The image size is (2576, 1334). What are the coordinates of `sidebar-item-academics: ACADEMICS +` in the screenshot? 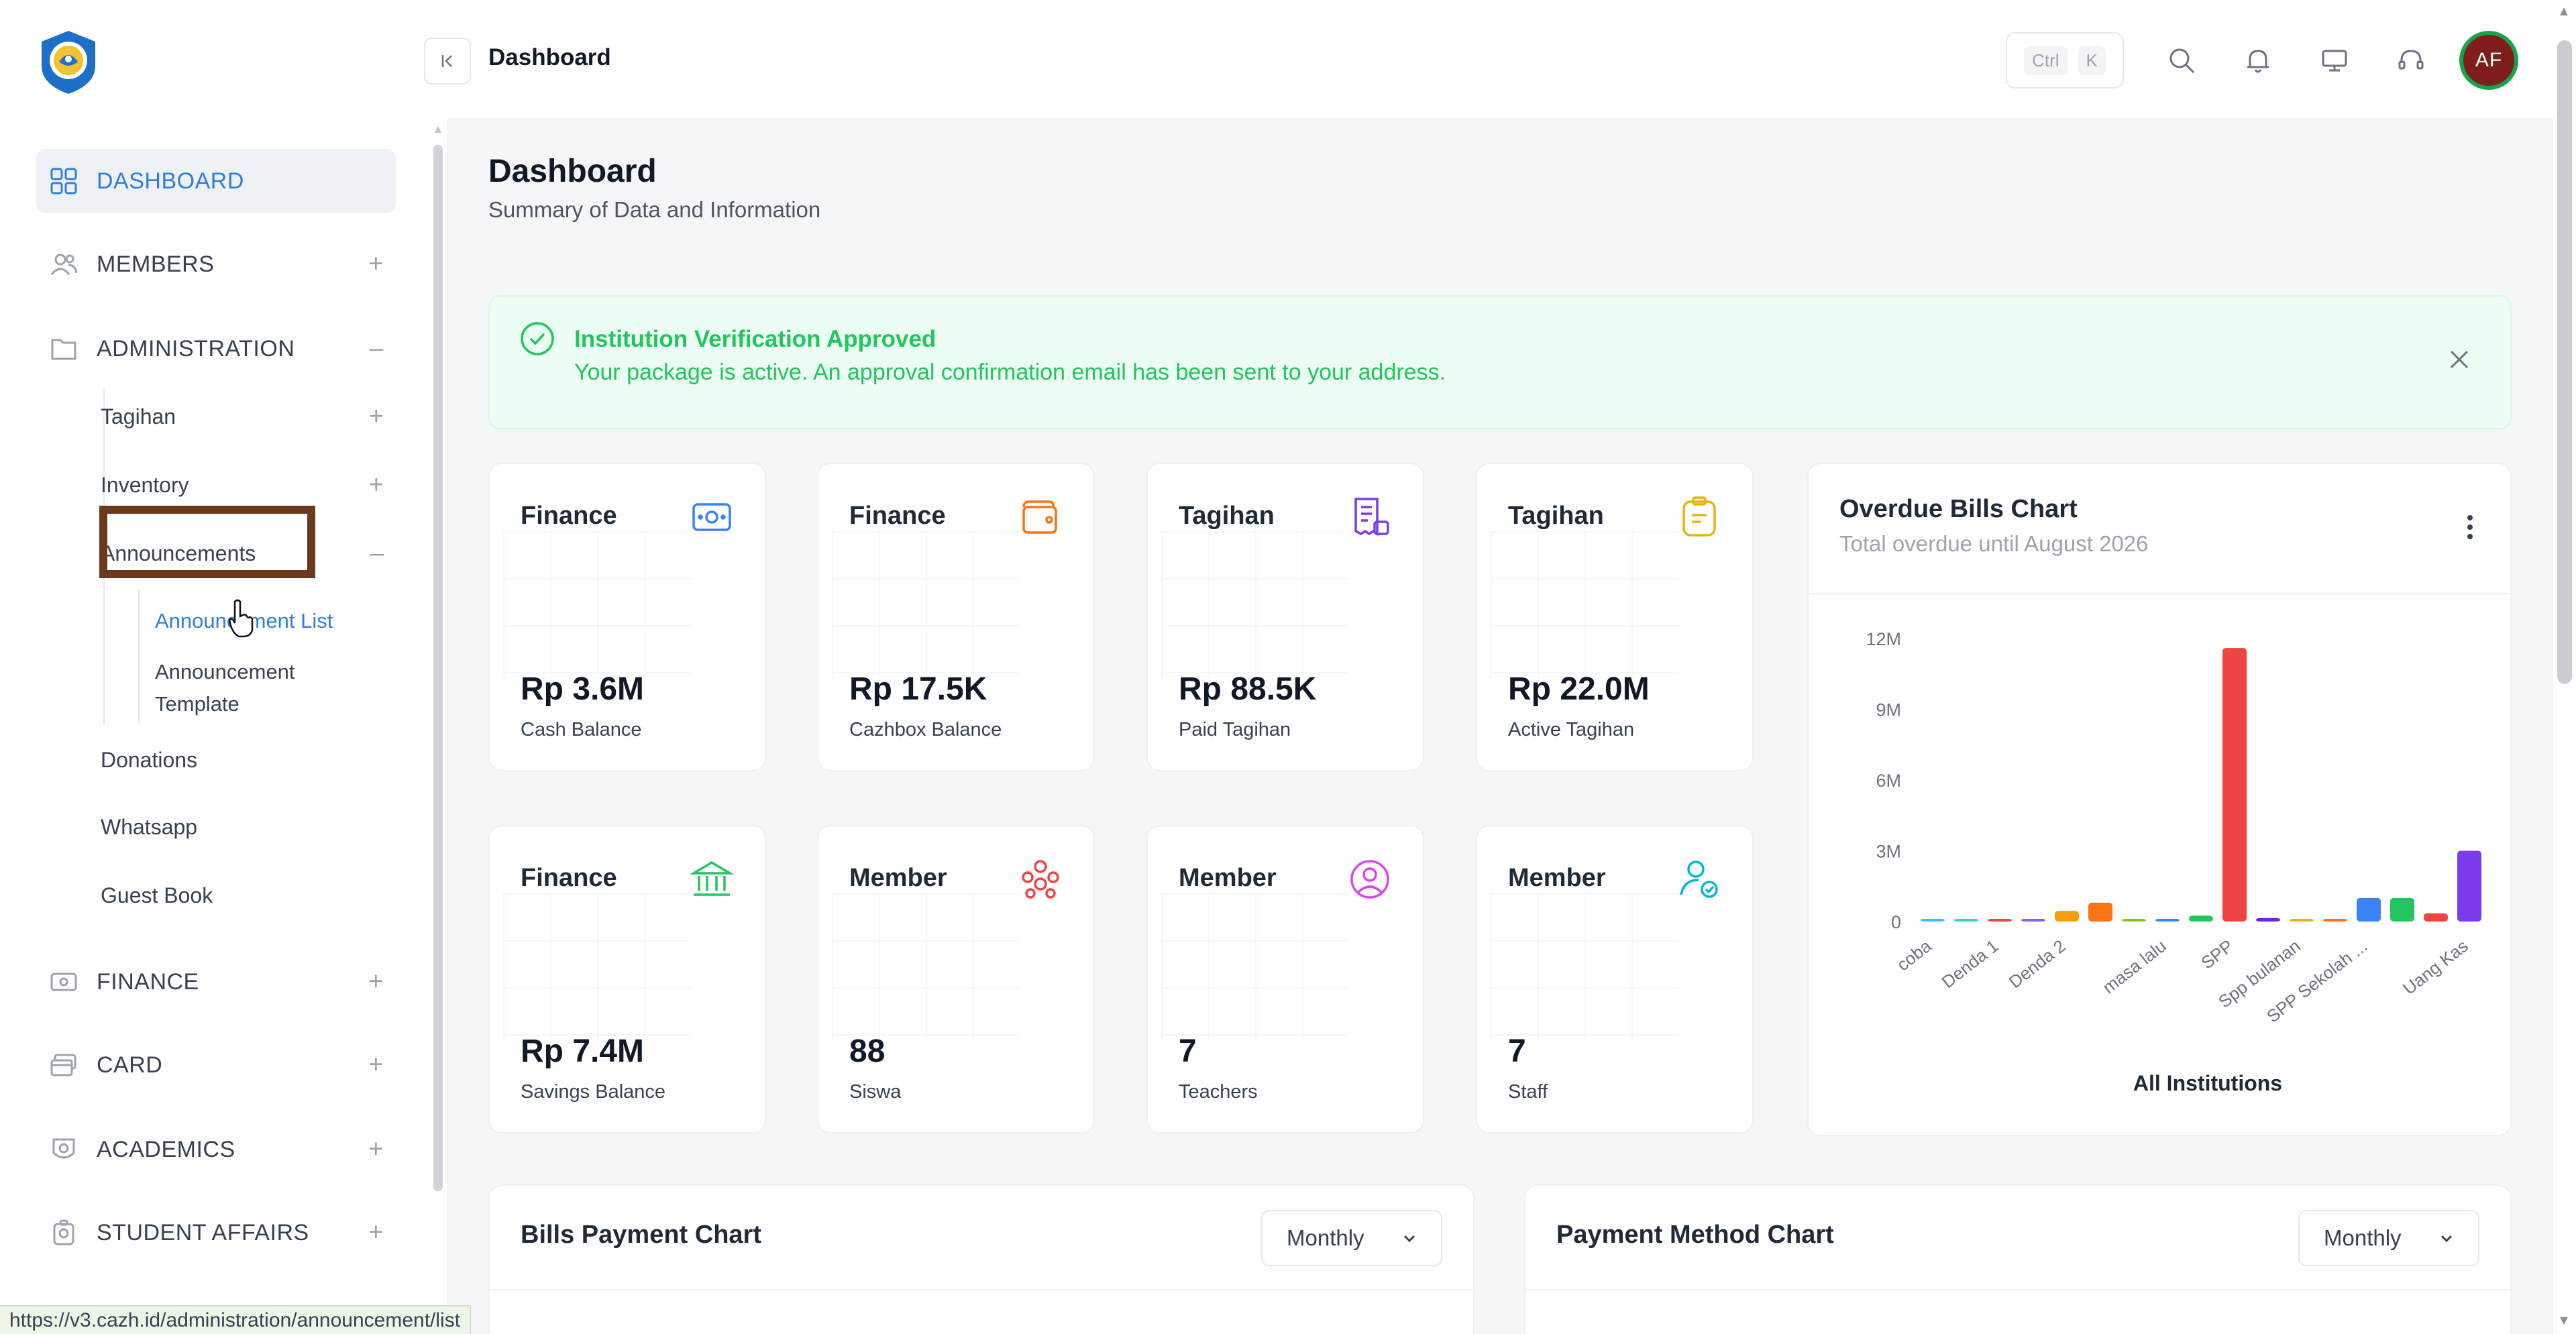 It's located at (216, 1149).